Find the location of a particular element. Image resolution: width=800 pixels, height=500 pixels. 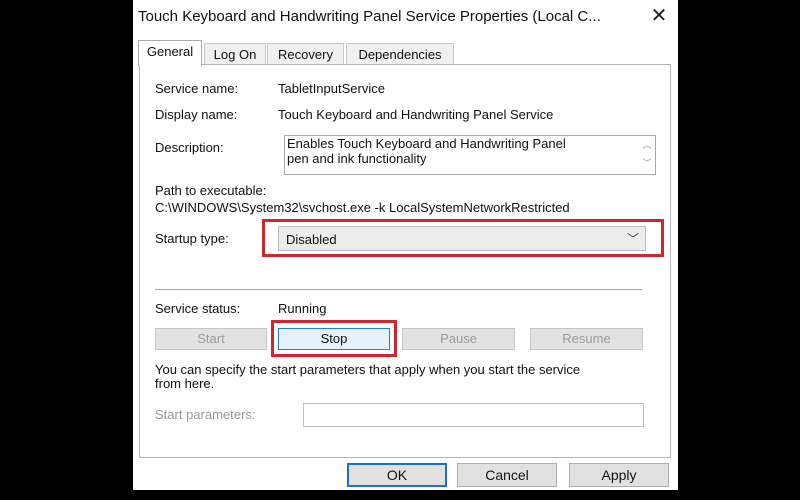

pause-button: Pause is located at coordinates (458, 339).